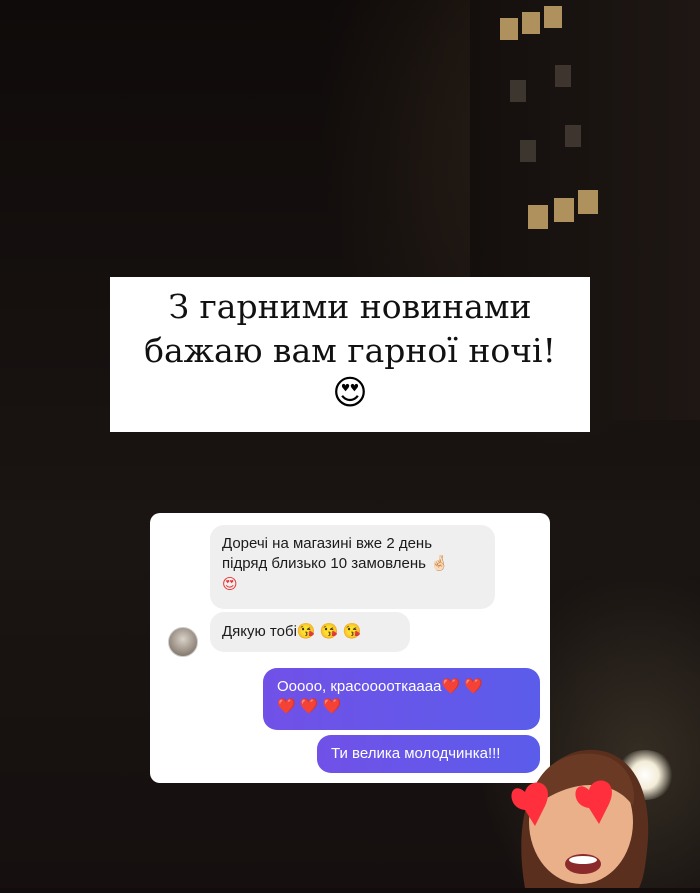 This screenshot has height=893, width=700. What do you see at coordinates (350, 350) in the screenshot?
I see `headline-line-2: бажаю вам гарної ночі!` at bounding box center [350, 350].